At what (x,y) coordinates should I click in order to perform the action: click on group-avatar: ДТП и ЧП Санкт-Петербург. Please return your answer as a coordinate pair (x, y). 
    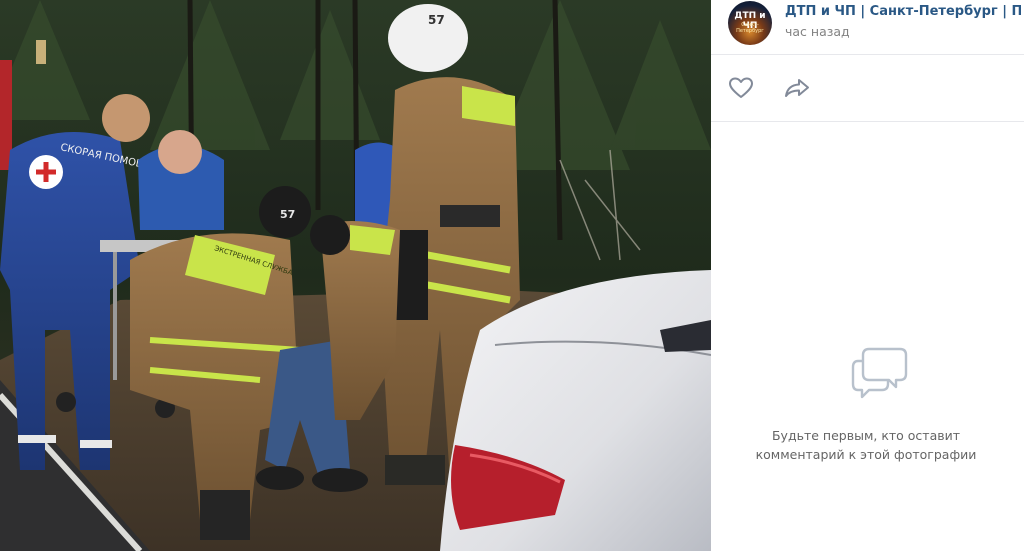
    Looking at the image, I should click on (750, 23).